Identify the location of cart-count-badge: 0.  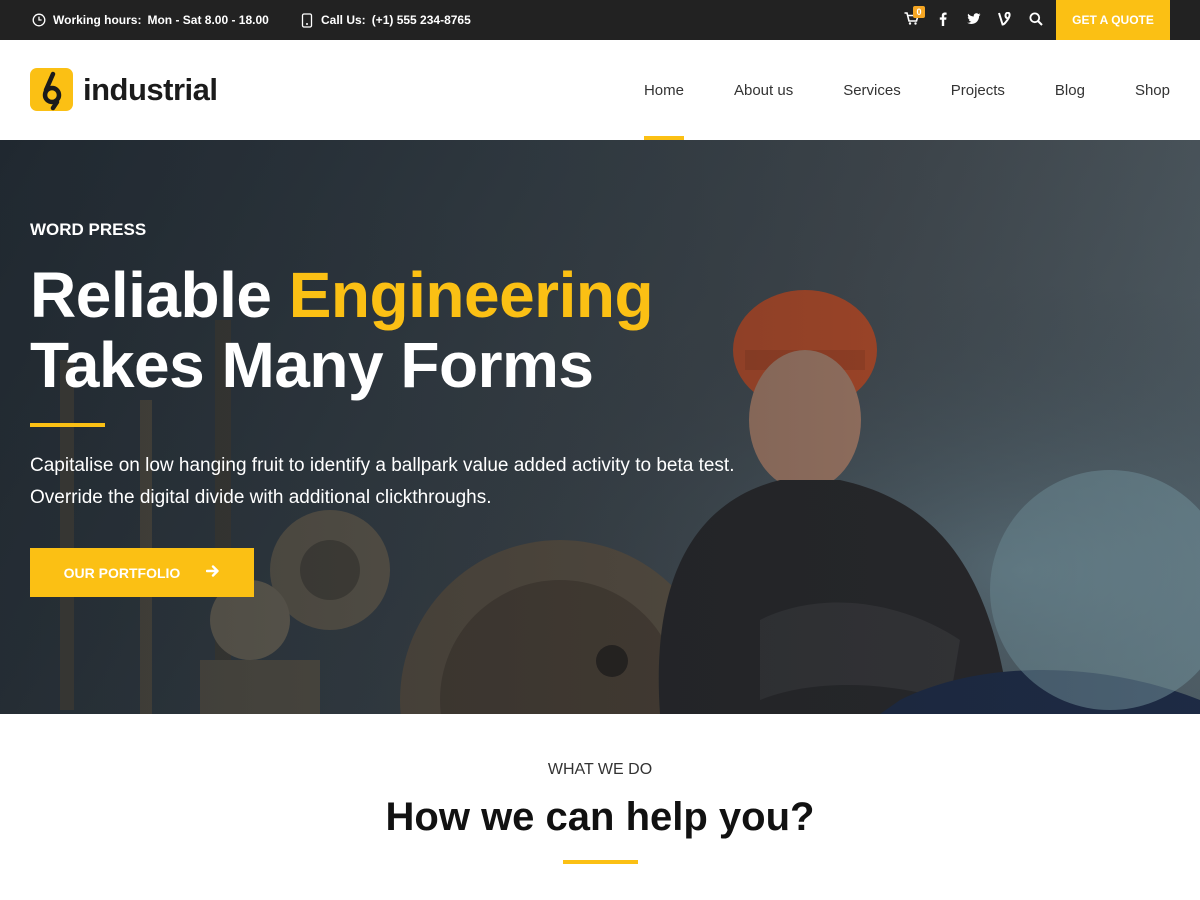
(919, 12).